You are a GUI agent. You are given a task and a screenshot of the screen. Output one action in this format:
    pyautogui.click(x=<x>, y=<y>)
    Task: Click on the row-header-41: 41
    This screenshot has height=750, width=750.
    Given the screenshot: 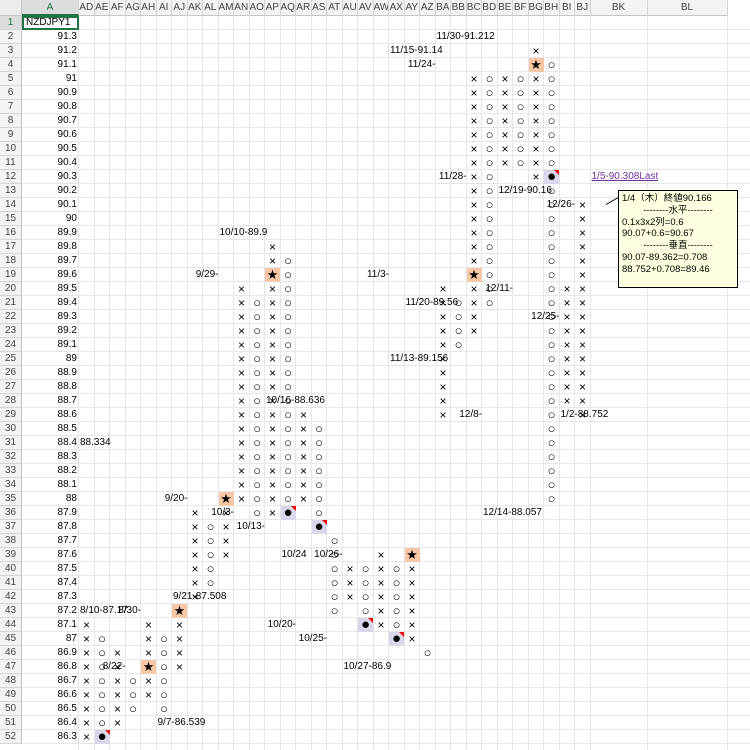 What is the action you would take?
    pyautogui.click(x=11, y=583)
    